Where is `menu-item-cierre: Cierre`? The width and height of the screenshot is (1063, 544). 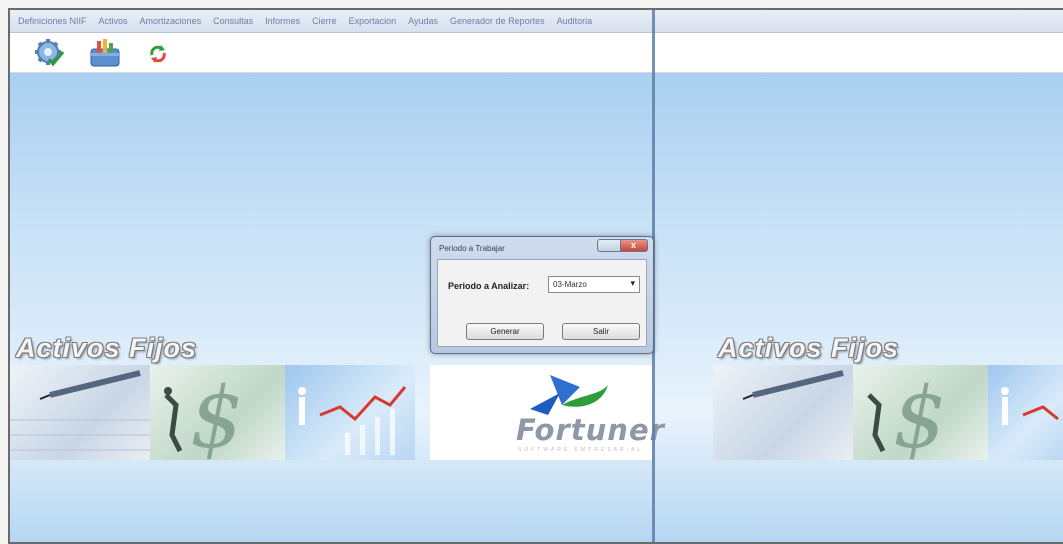
menu-item-cierre: Cierre is located at coordinates (324, 21).